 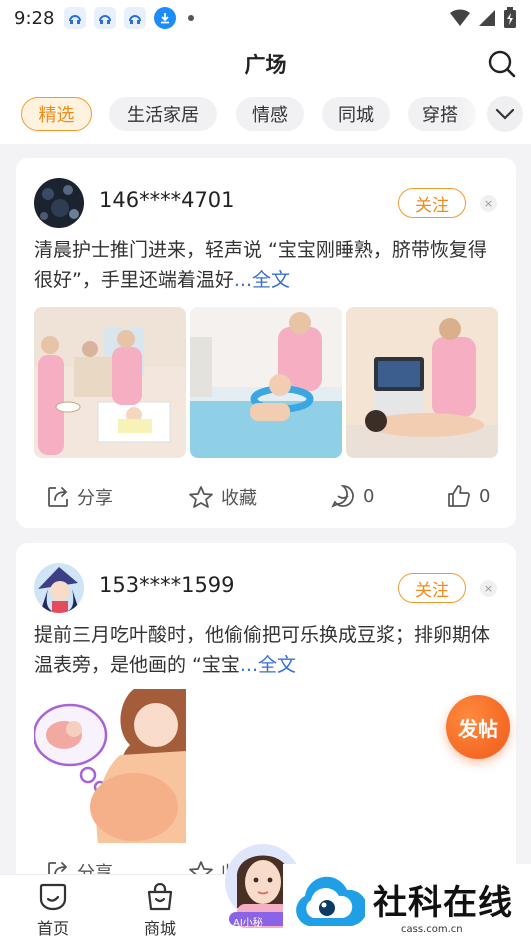 I want to click on watermark: 社科在线 cass.com.cn, so click(x=407, y=904).